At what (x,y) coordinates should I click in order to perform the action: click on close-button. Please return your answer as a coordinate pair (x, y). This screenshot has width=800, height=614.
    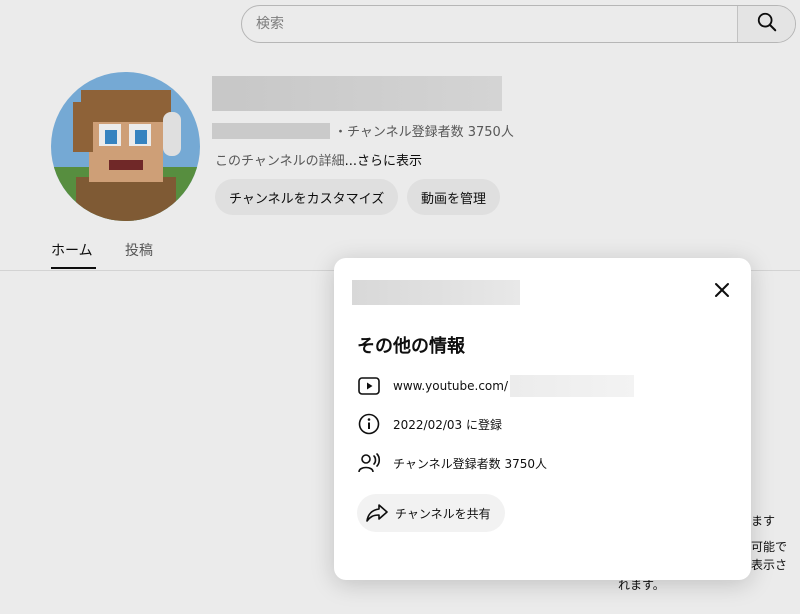
    Looking at the image, I should click on (722, 292).